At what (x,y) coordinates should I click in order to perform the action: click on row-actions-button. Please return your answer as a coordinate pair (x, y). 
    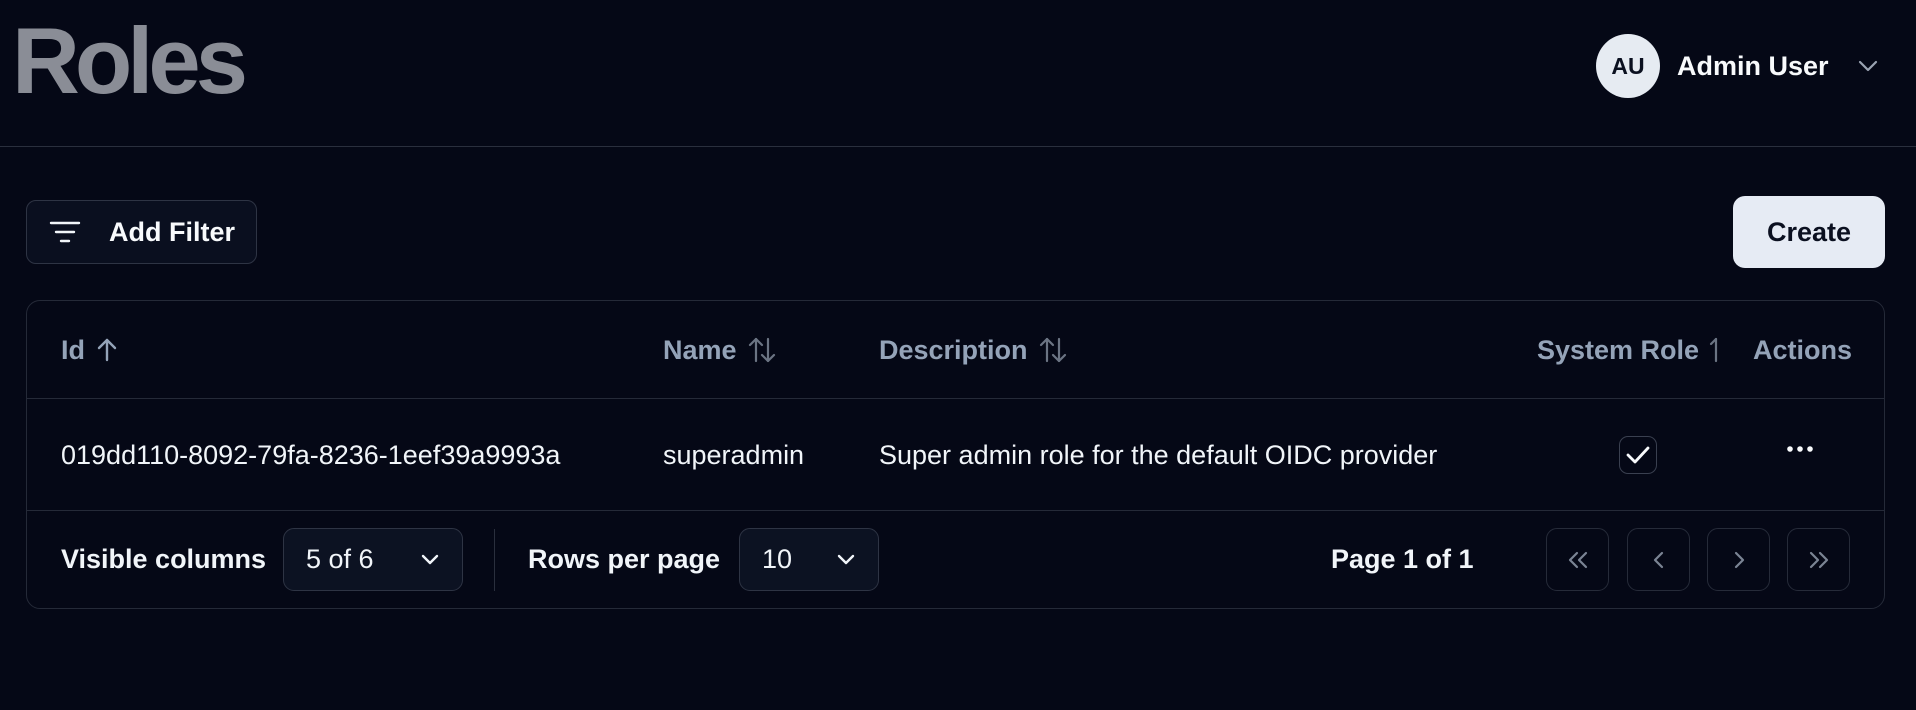
    Looking at the image, I should click on (1800, 449).